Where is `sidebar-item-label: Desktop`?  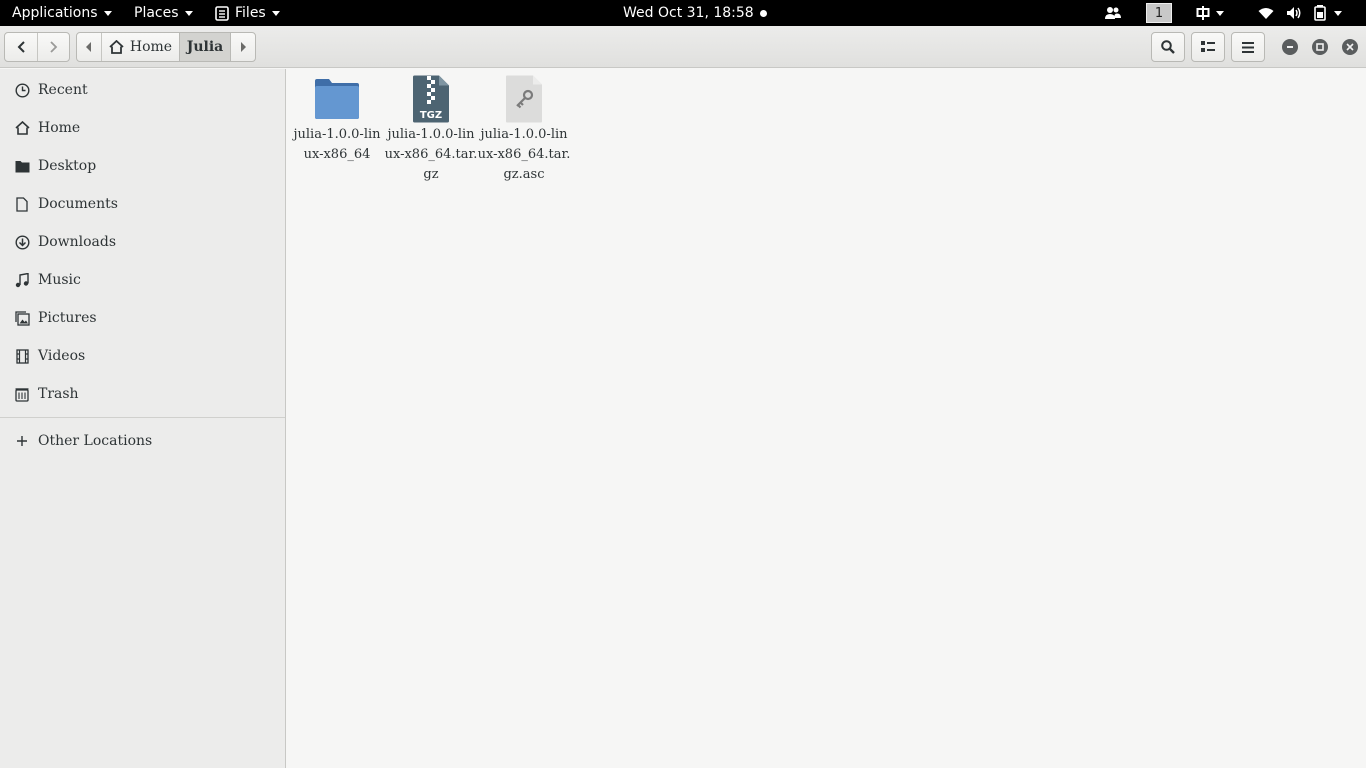 sidebar-item-label: Desktop is located at coordinates (67, 166).